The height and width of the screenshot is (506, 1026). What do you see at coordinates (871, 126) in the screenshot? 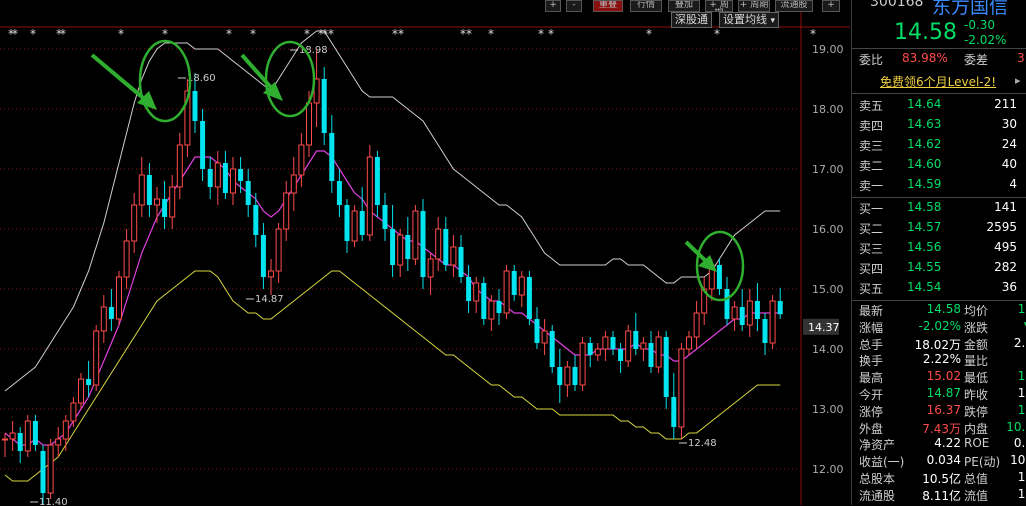
I see `order-label: 卖四` at bounding box center [871, 126].